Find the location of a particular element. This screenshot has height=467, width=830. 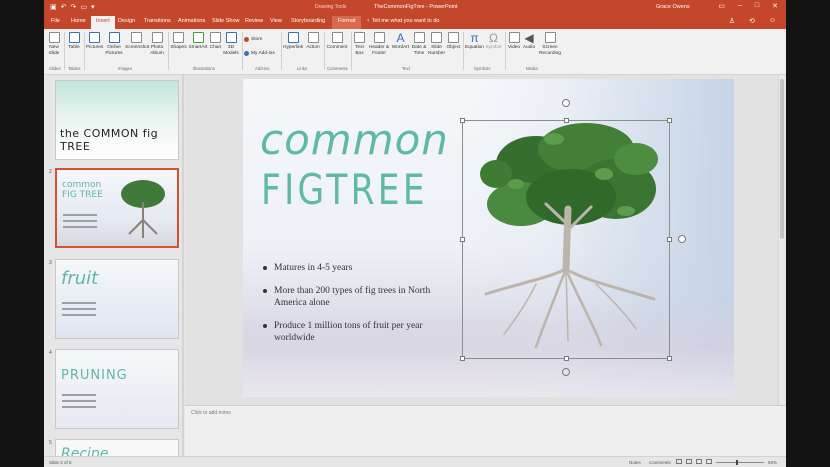

resize-handle-top is located at coordinates (566, 120).